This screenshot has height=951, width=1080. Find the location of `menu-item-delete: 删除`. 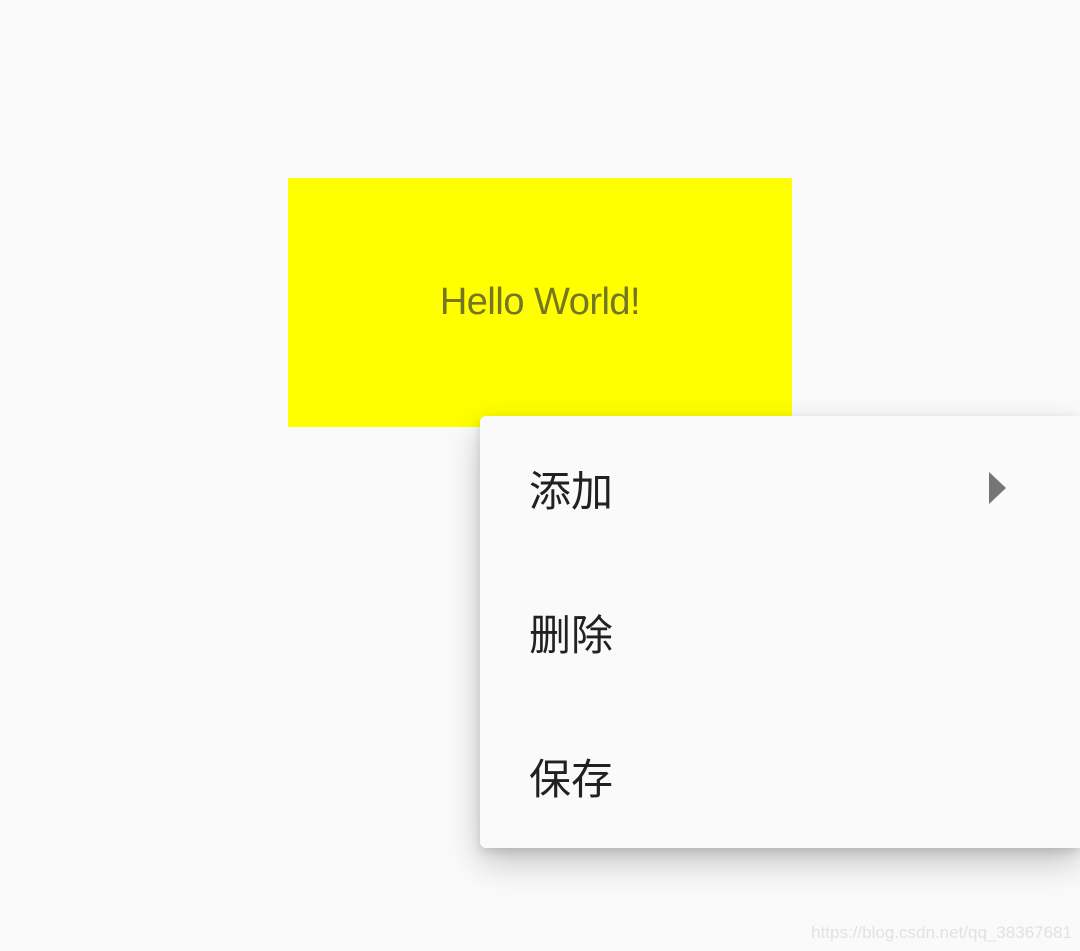

menu-item-delete: 删除 is located at coordinates (780, 632).